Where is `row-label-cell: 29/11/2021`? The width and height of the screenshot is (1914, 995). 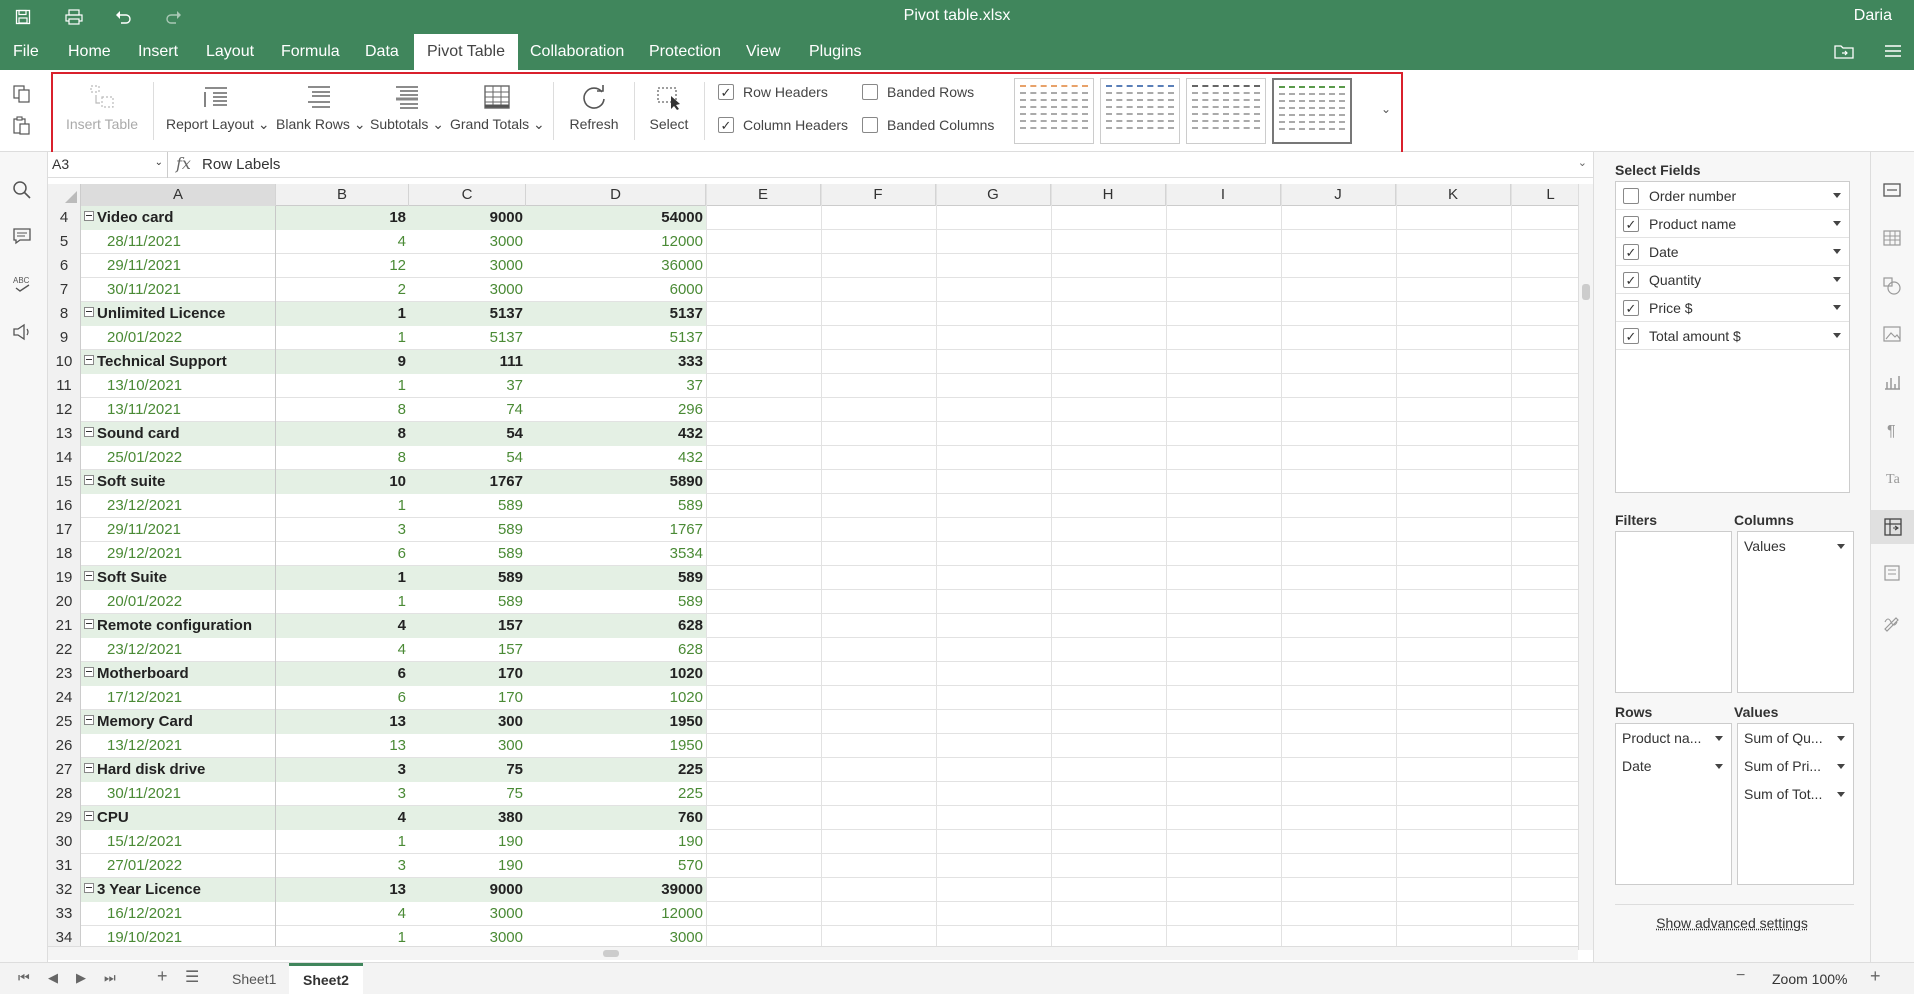
row-label-cell: 29/11/2021 is located at coordinates (178, 266).